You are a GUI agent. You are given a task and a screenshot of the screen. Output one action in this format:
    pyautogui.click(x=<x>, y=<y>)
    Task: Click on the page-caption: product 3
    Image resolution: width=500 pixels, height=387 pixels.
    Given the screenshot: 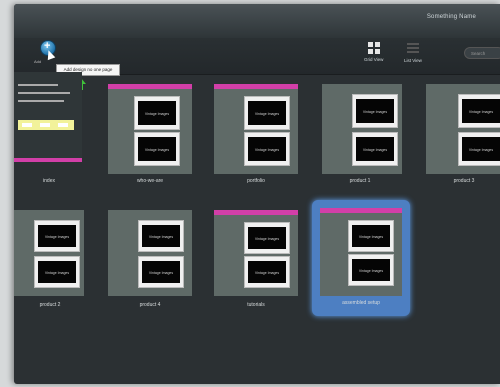 What is the action you would take?
    pyautogui.click(x=464, y=181)
    